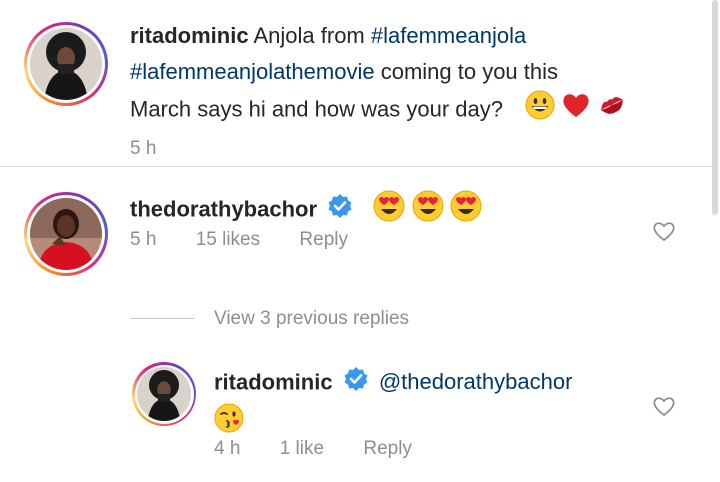 The height and width of the screenshot is (482, 720). Describe the element at coordinates (162, 318) in the screenshot. I see `replies-line` at that location.